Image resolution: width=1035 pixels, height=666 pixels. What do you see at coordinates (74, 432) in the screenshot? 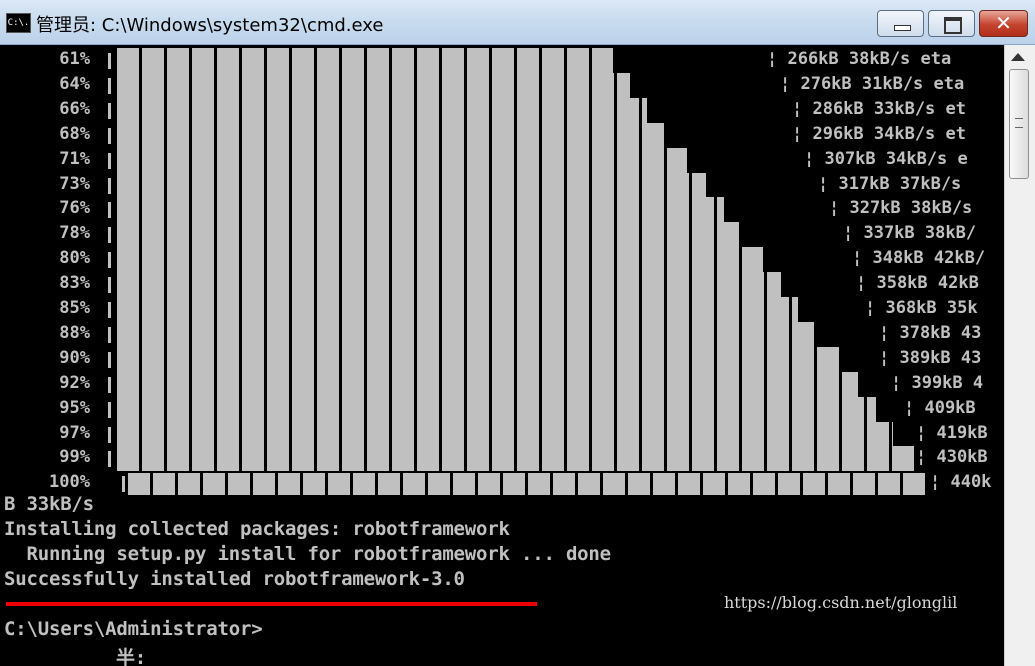
I see `progress-percent: 97%` at bounding box center [74, 432].